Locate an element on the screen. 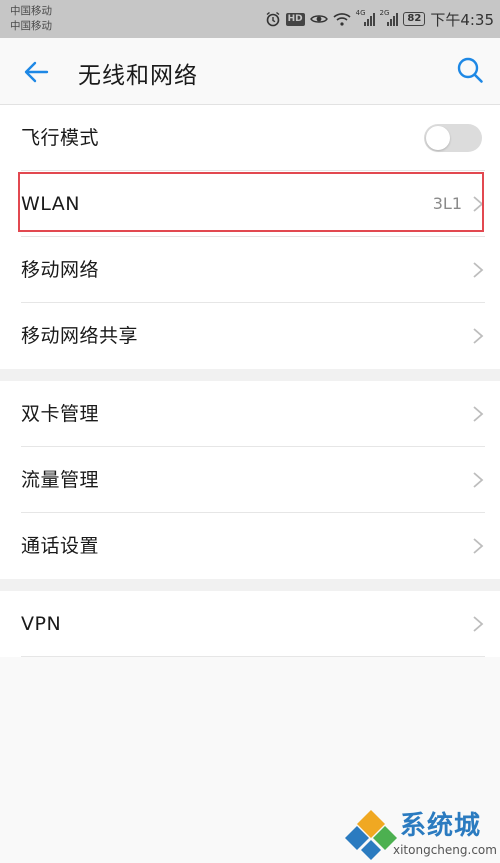  alarm-icon is located at coordinates (273, 19).